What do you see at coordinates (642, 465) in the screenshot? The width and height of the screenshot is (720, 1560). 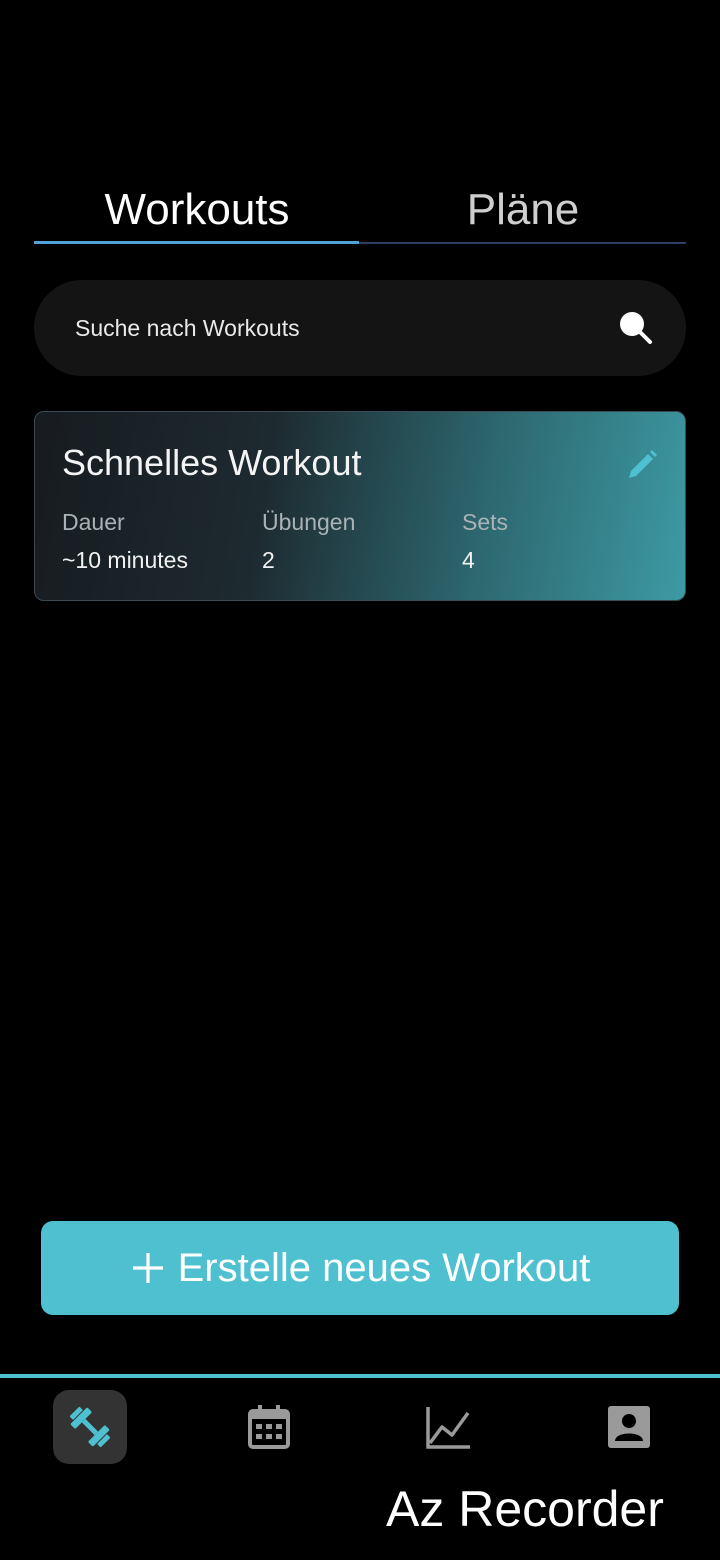 I see `pencil-icon` at bounding box center [642, 465].